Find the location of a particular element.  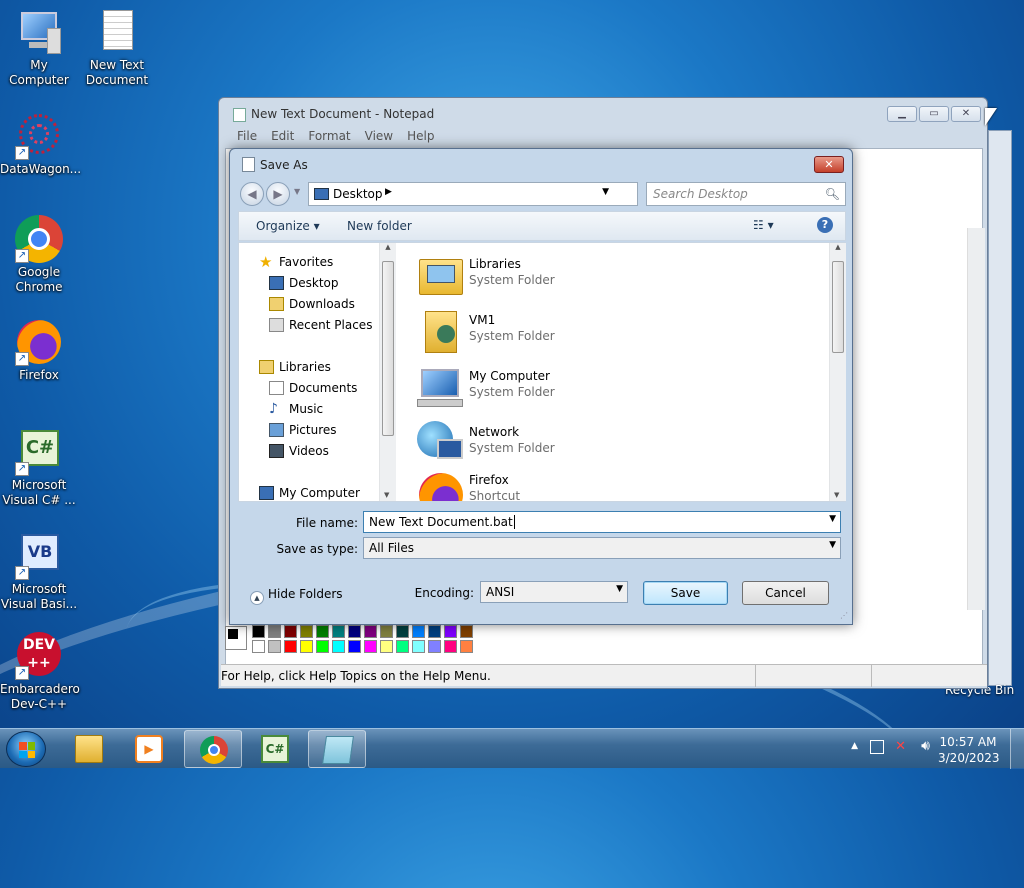

file-item-my-computer: My Computer System Folder is located at coordinates (517, 387).